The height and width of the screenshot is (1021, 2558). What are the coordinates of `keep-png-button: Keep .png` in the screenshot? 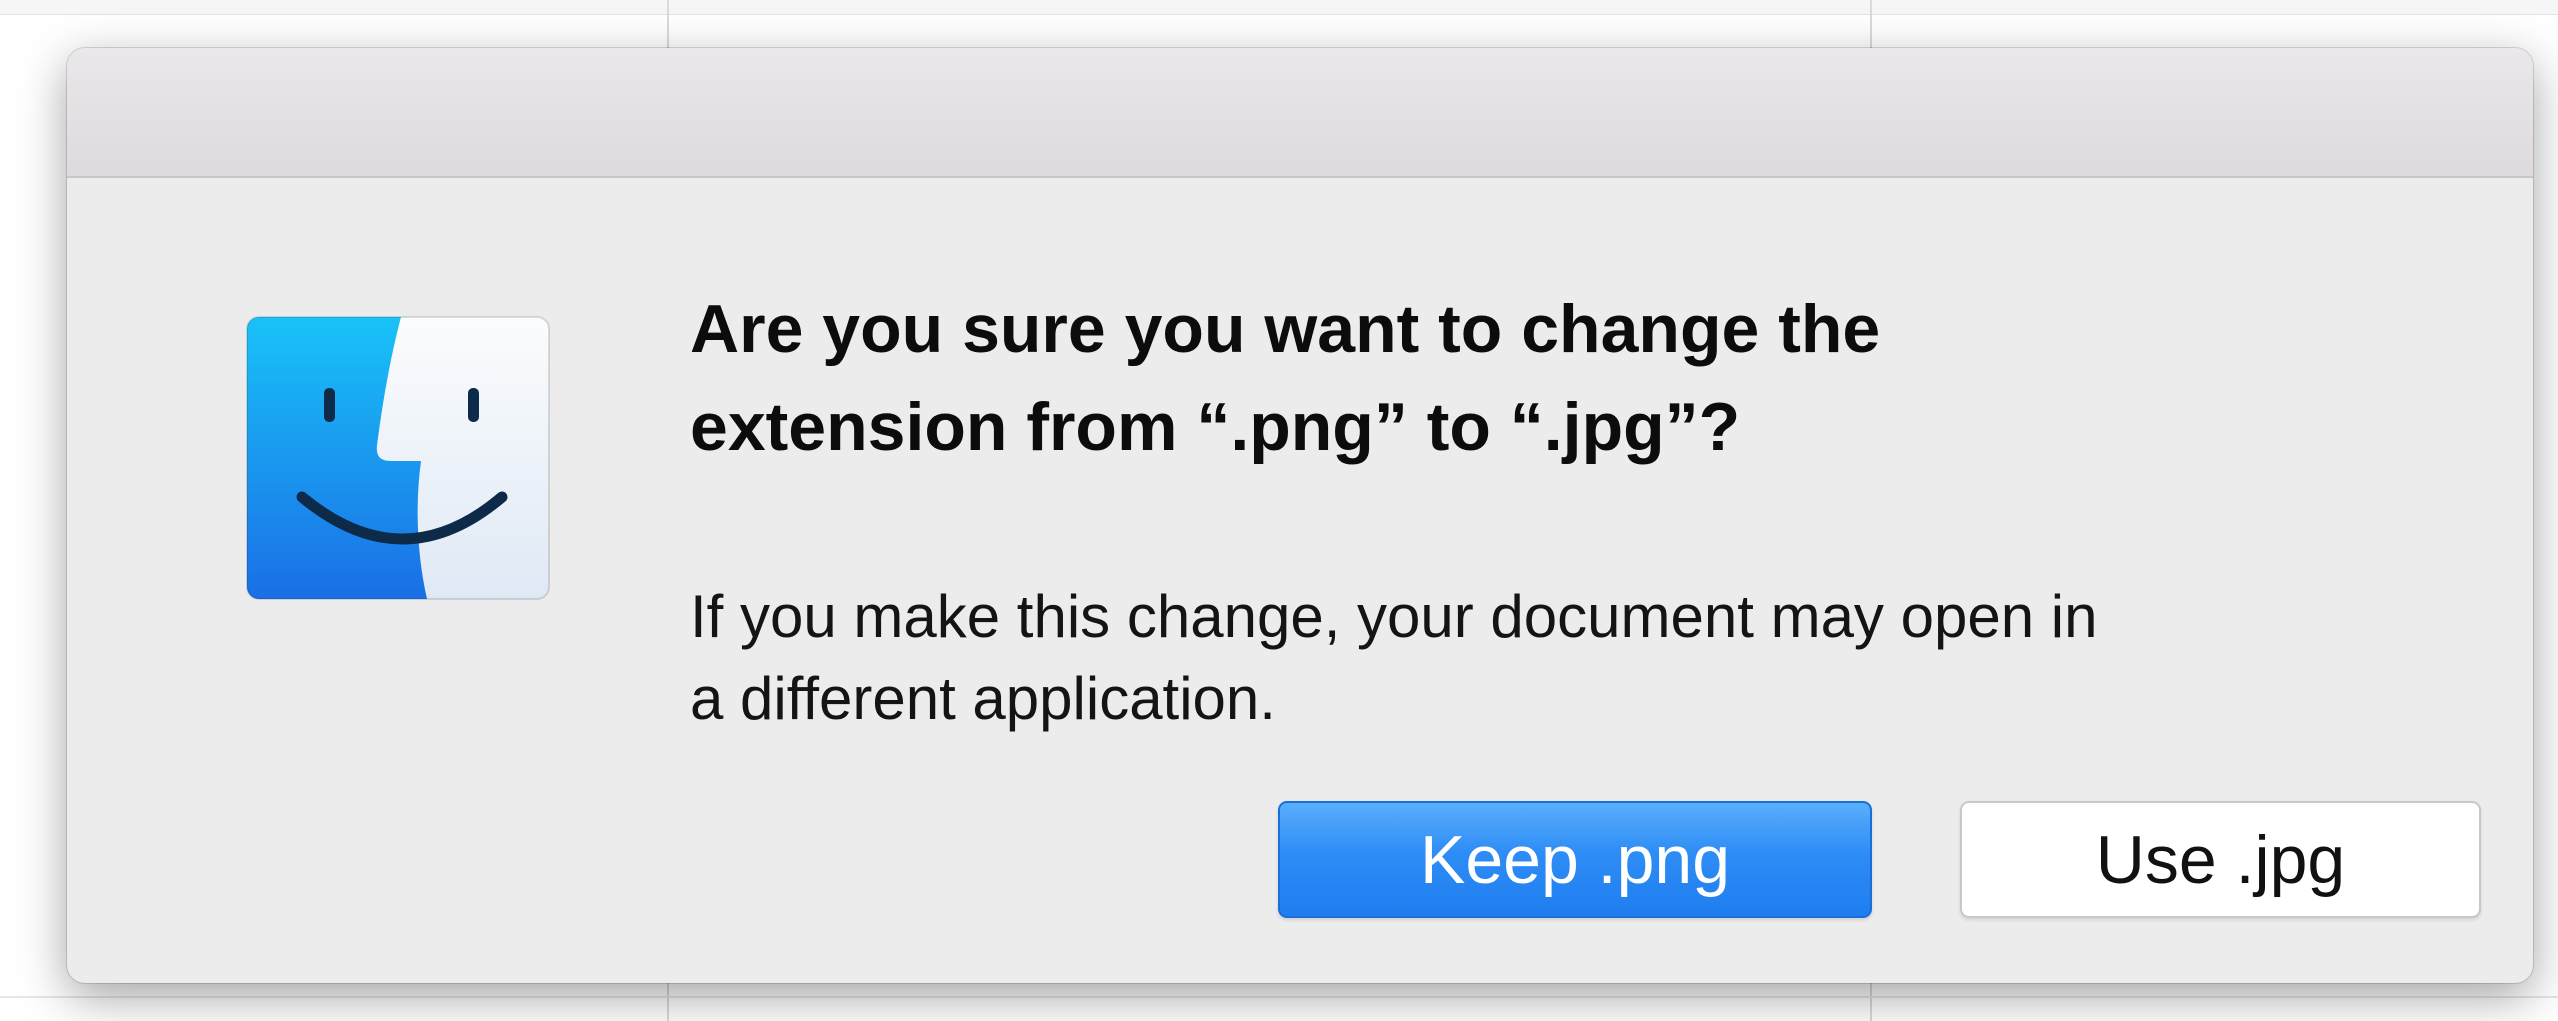 It's located at (1575, 859).